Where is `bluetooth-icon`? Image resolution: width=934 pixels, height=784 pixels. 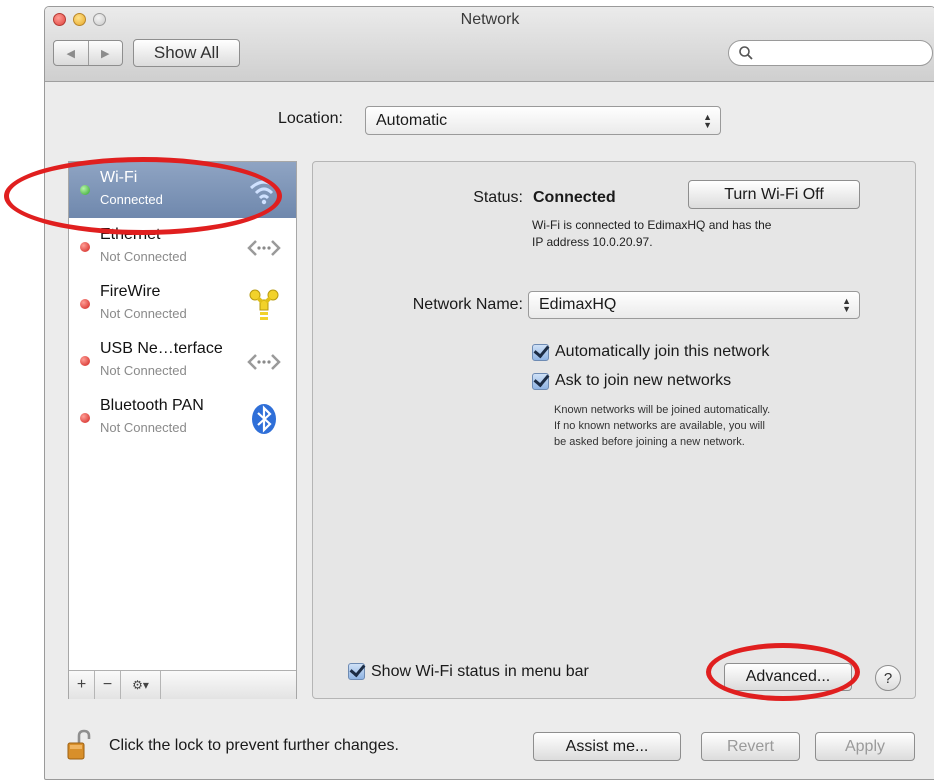 bluetooth-icon is located at coordinates (264, 419).